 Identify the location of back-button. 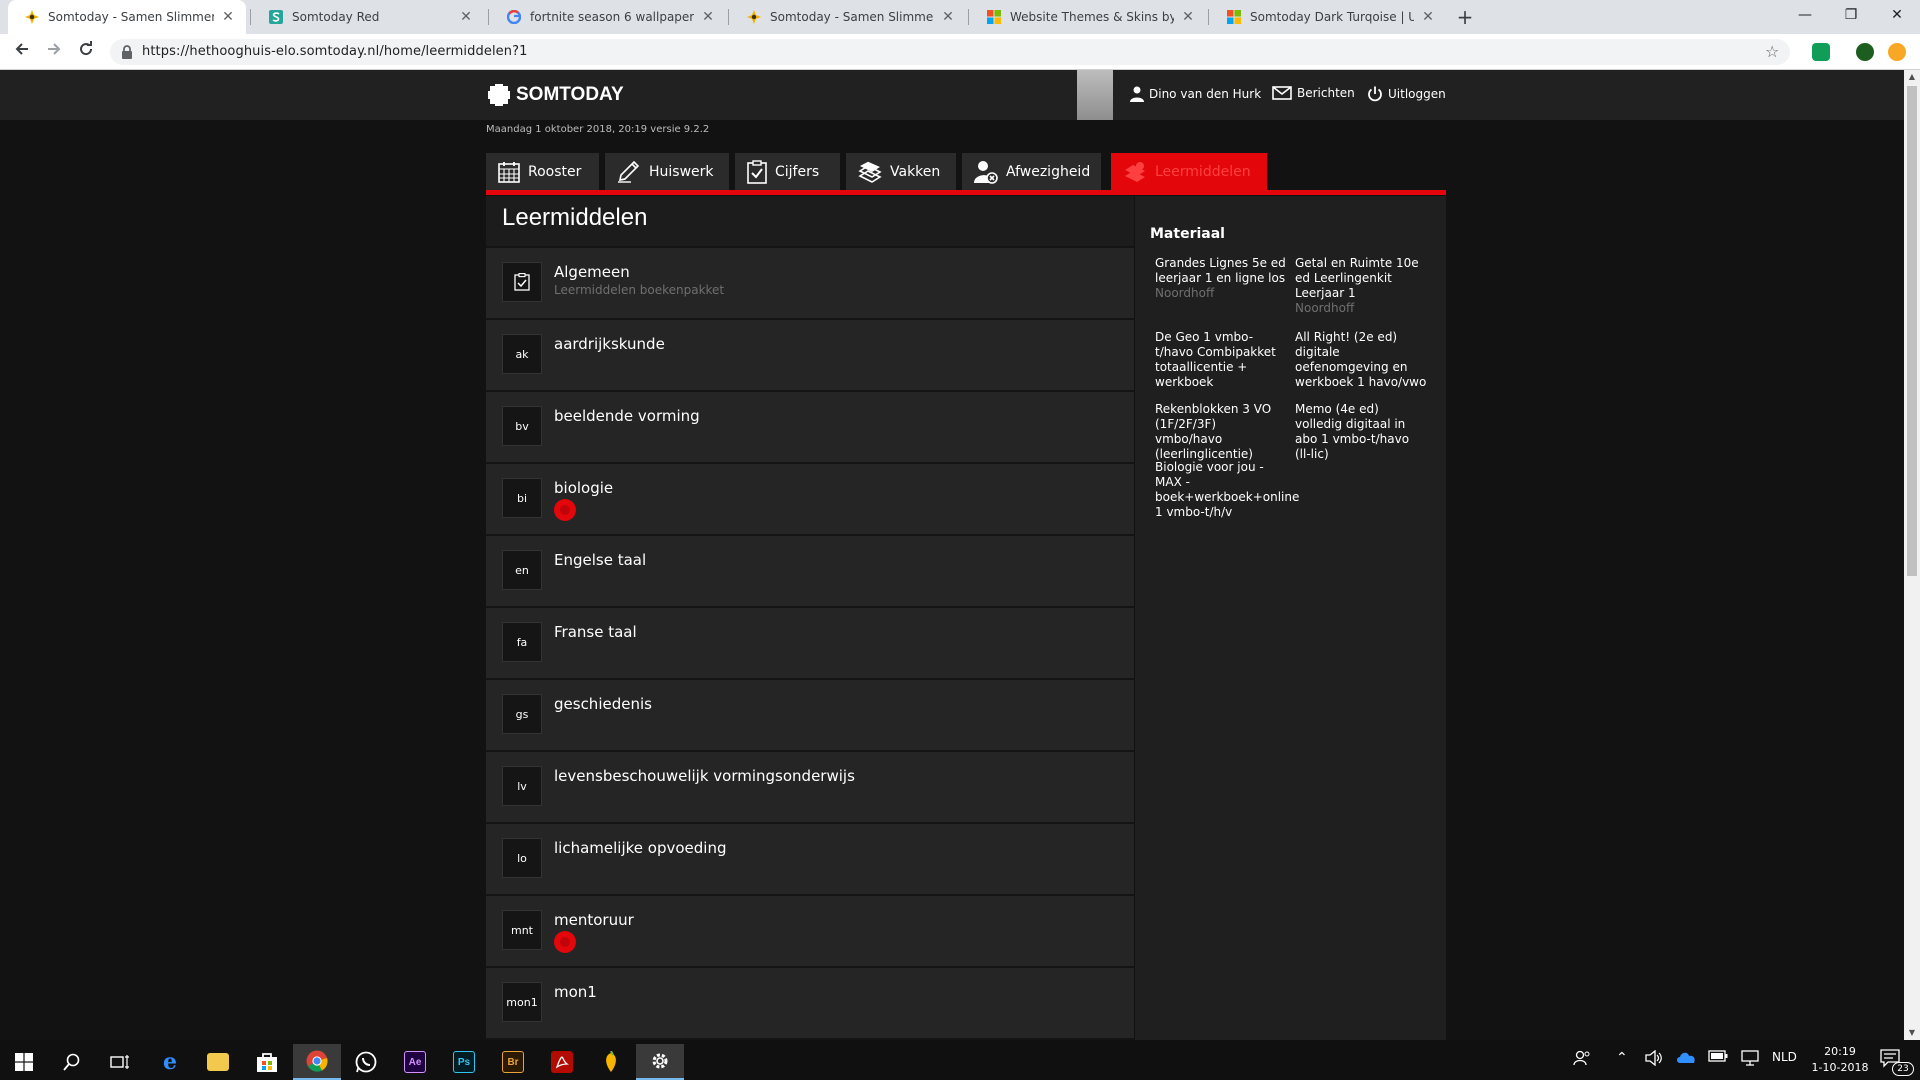
(22, 52).